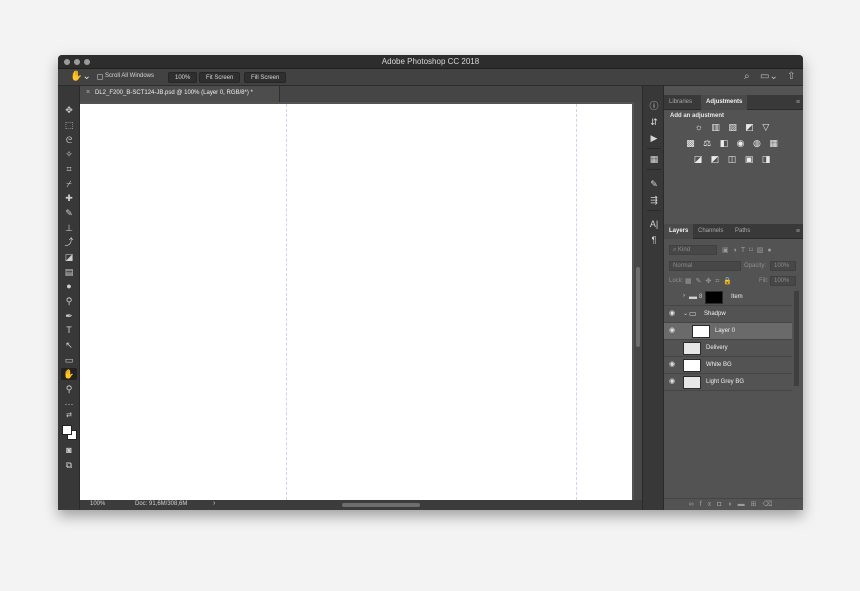  Describe the element at coordinates (710, 281) in the screenshot. I see `lock-icons: ▦✎✥⌗🔒` at that location.